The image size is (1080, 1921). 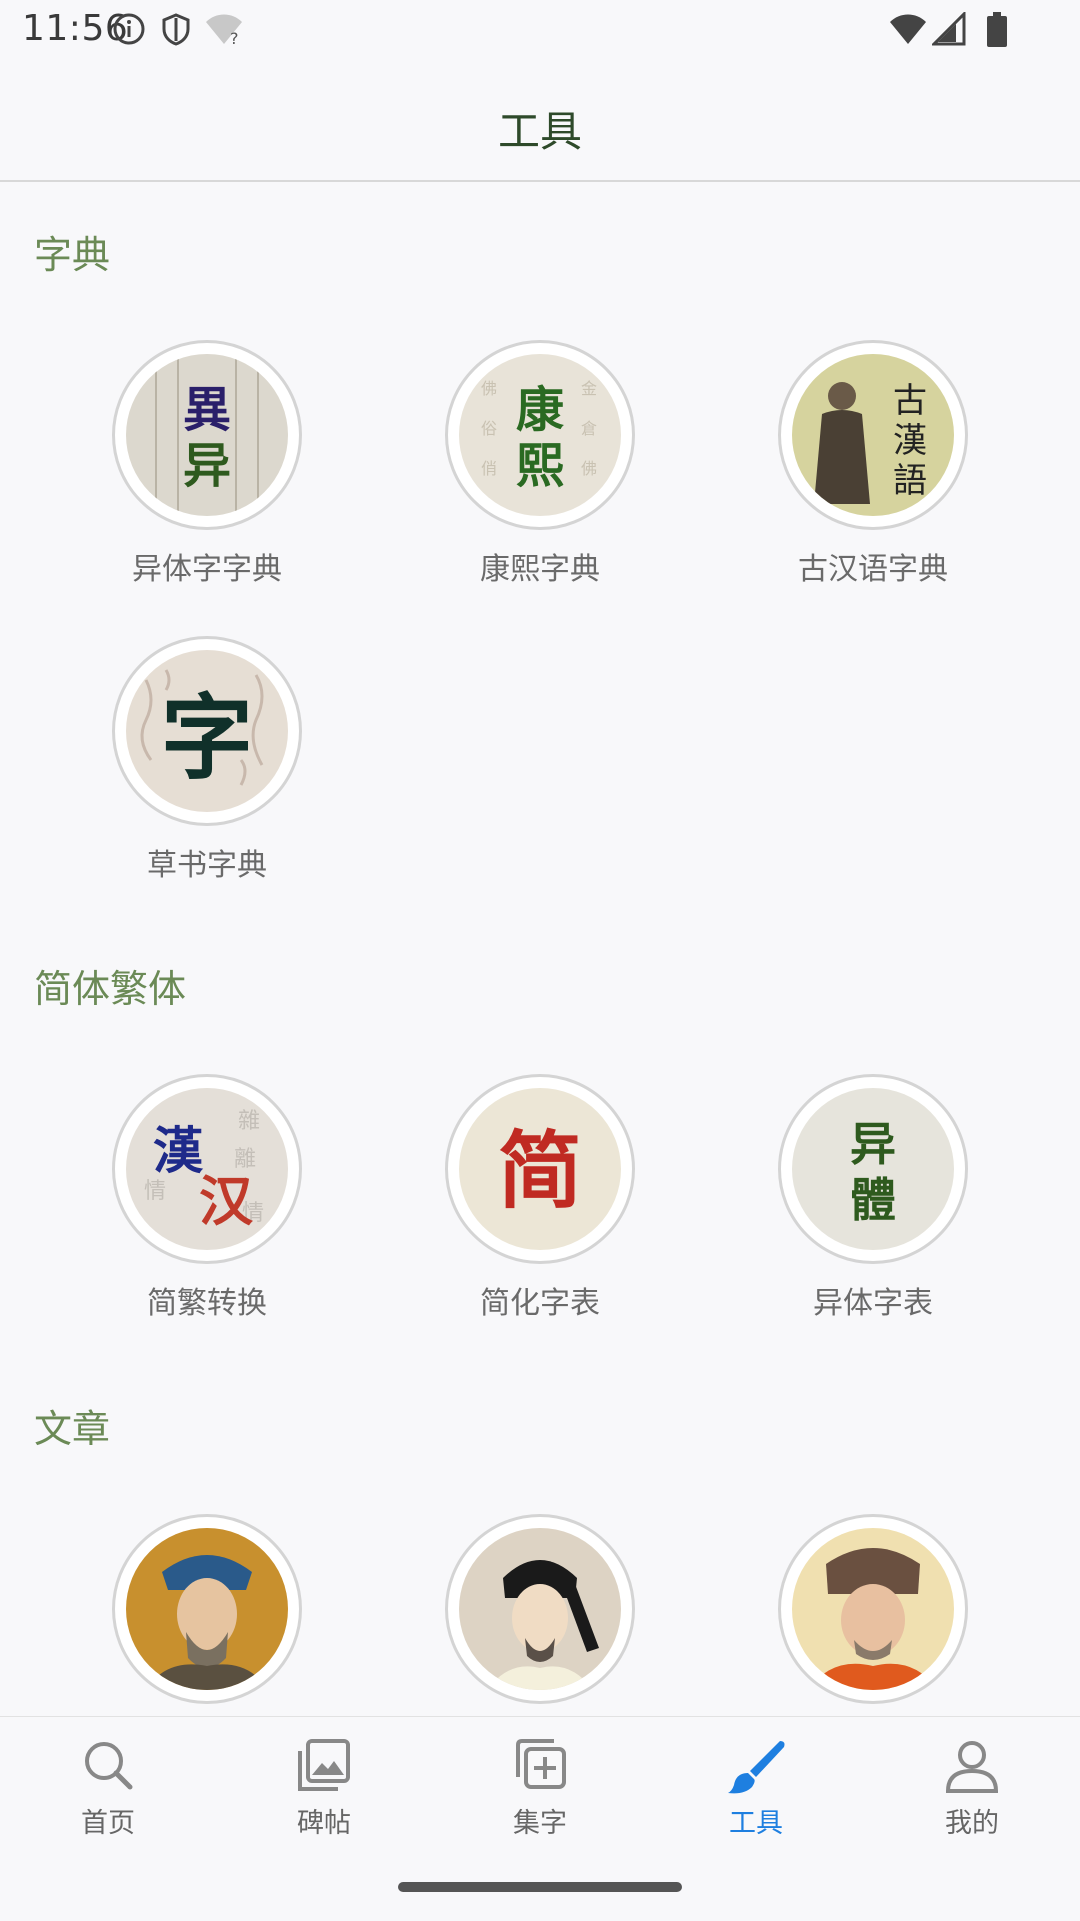 I want to click on search-icon, so click(x=109, y=1766).